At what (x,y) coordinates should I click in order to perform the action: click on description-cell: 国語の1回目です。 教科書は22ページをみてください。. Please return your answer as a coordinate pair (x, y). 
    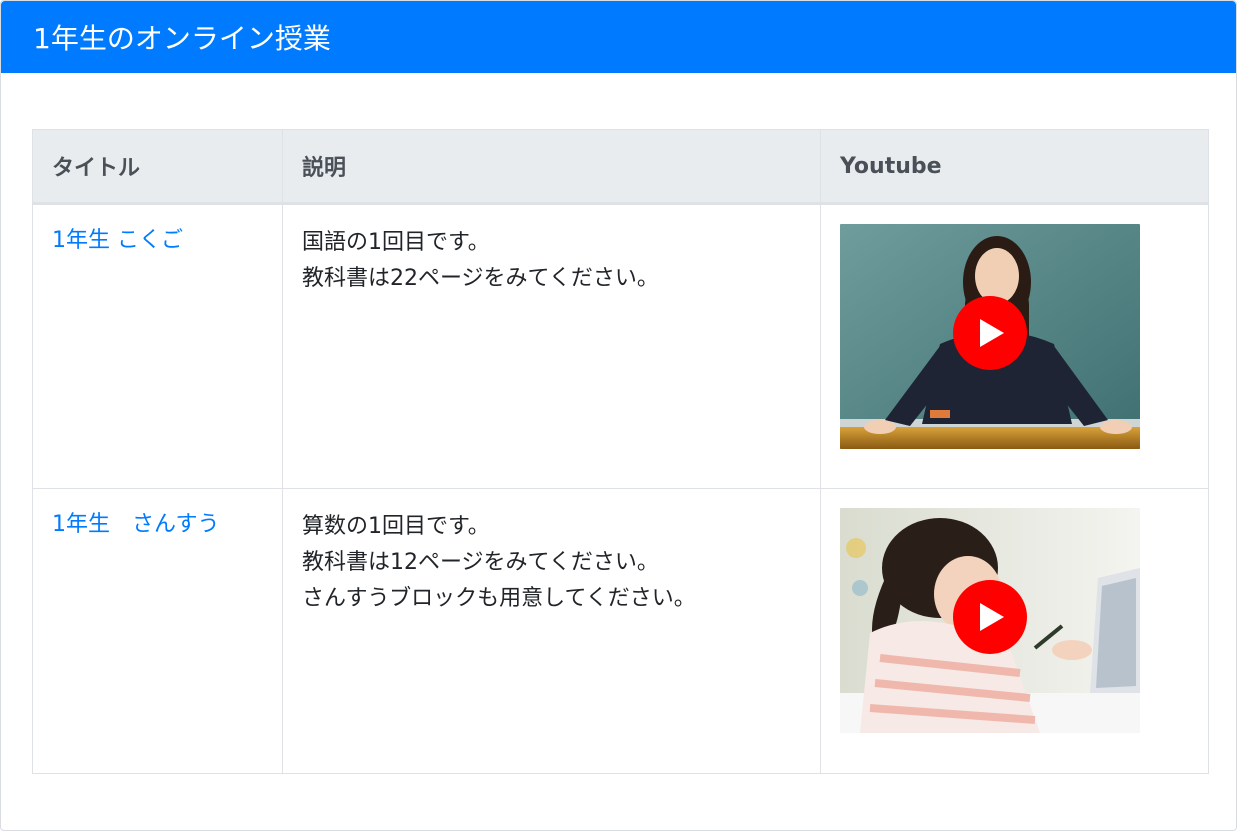
    Looking at the image, I should click on (551, 346).